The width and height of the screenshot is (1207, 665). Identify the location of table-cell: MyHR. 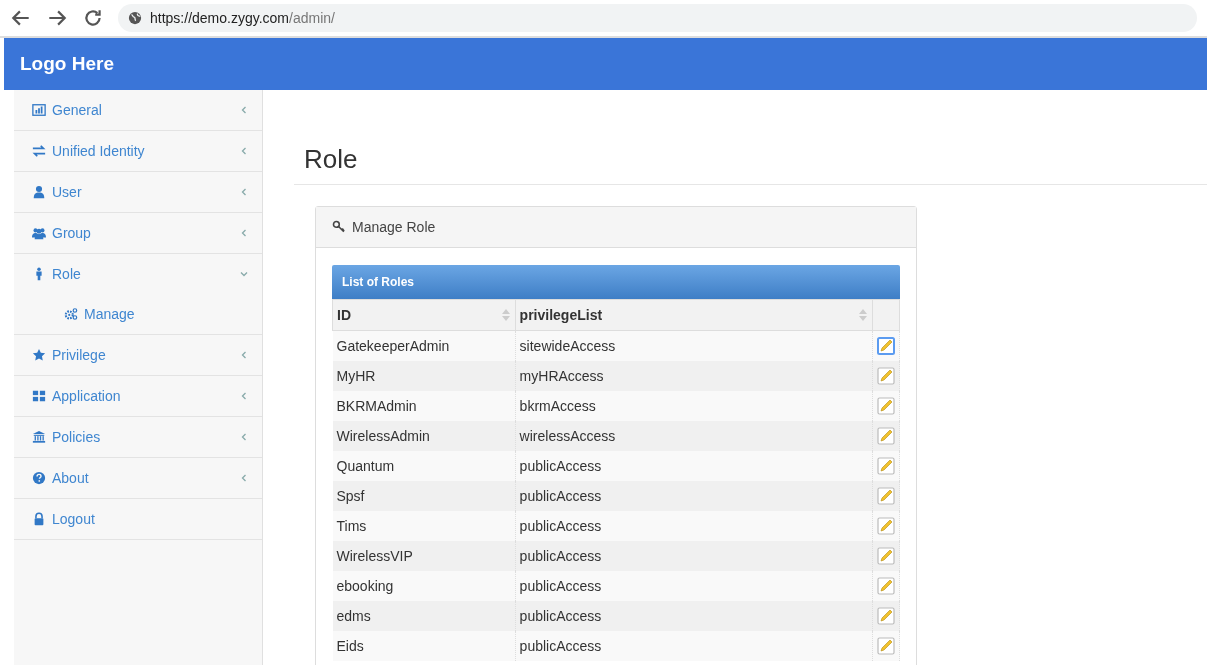
(424, 376).